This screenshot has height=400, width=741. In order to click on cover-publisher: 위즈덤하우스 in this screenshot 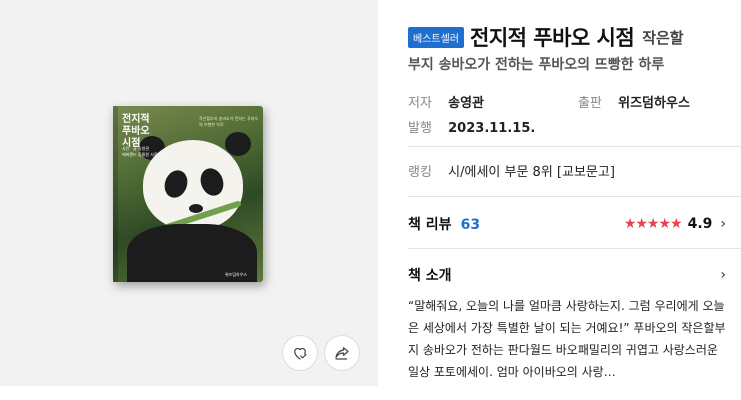, I will do `click(236, 274)`.